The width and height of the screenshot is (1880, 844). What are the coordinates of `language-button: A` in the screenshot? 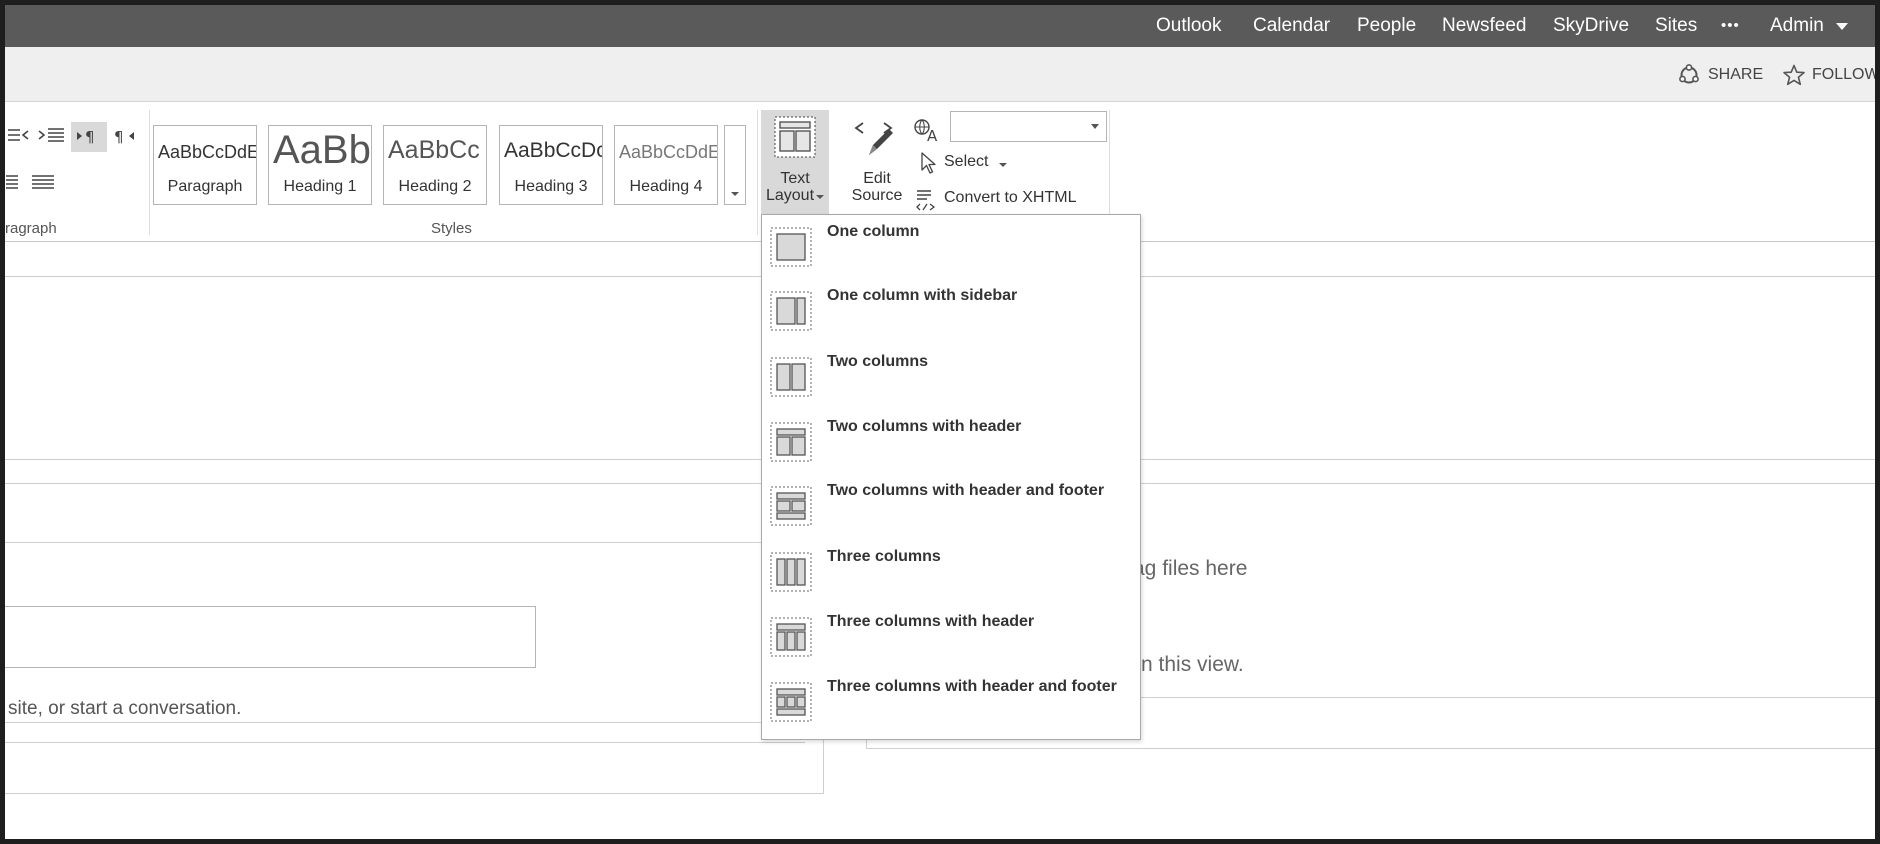 It's located at (927, 130).